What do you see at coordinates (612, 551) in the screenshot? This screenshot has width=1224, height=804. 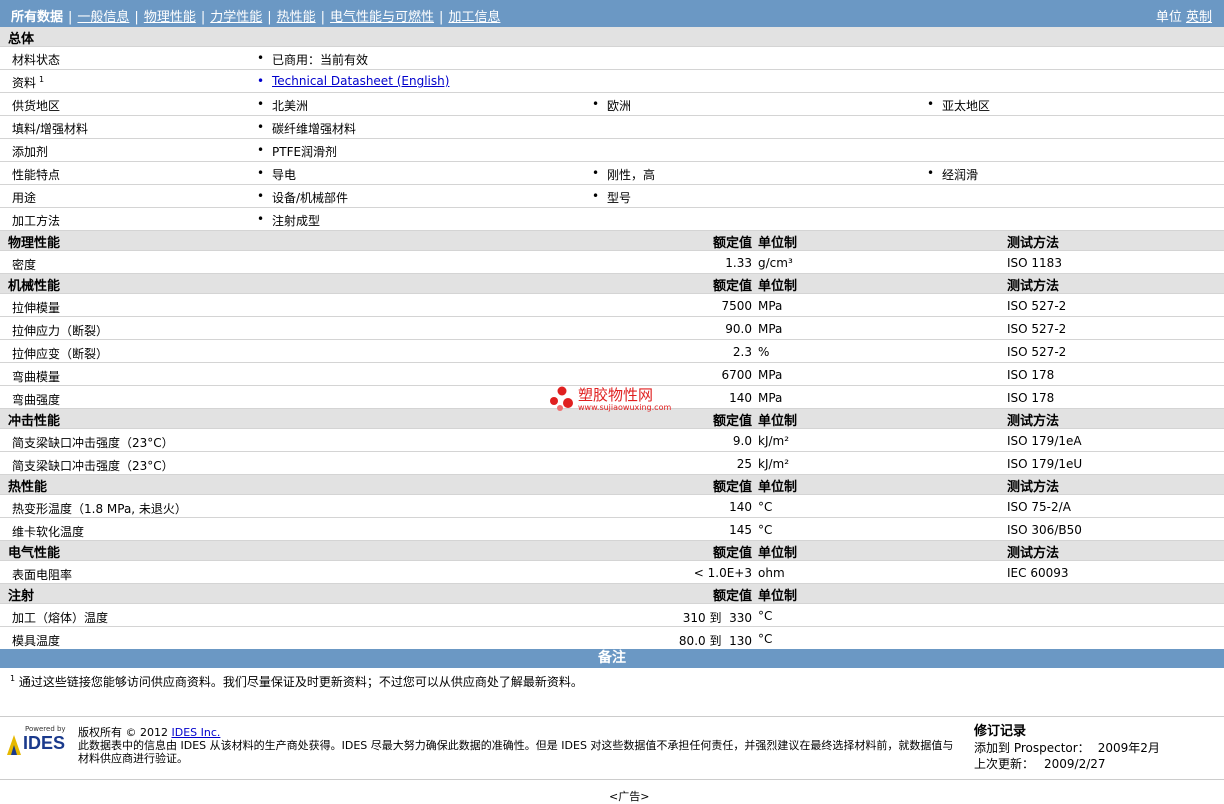 I see `section-header: 电气性能 额定值 单位制 测试方法` at bounding box center [612, 551].